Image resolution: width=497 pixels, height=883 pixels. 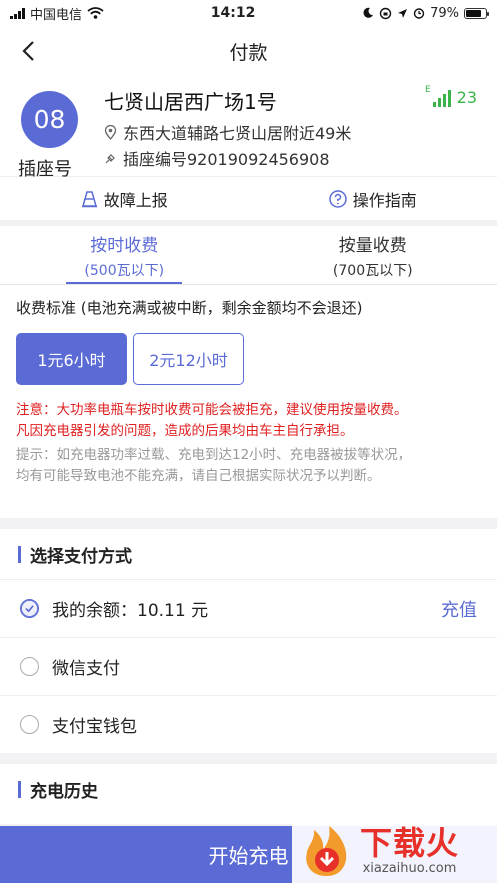 I want to click on socket-number-badge: 08, so click(x=49, y=119).